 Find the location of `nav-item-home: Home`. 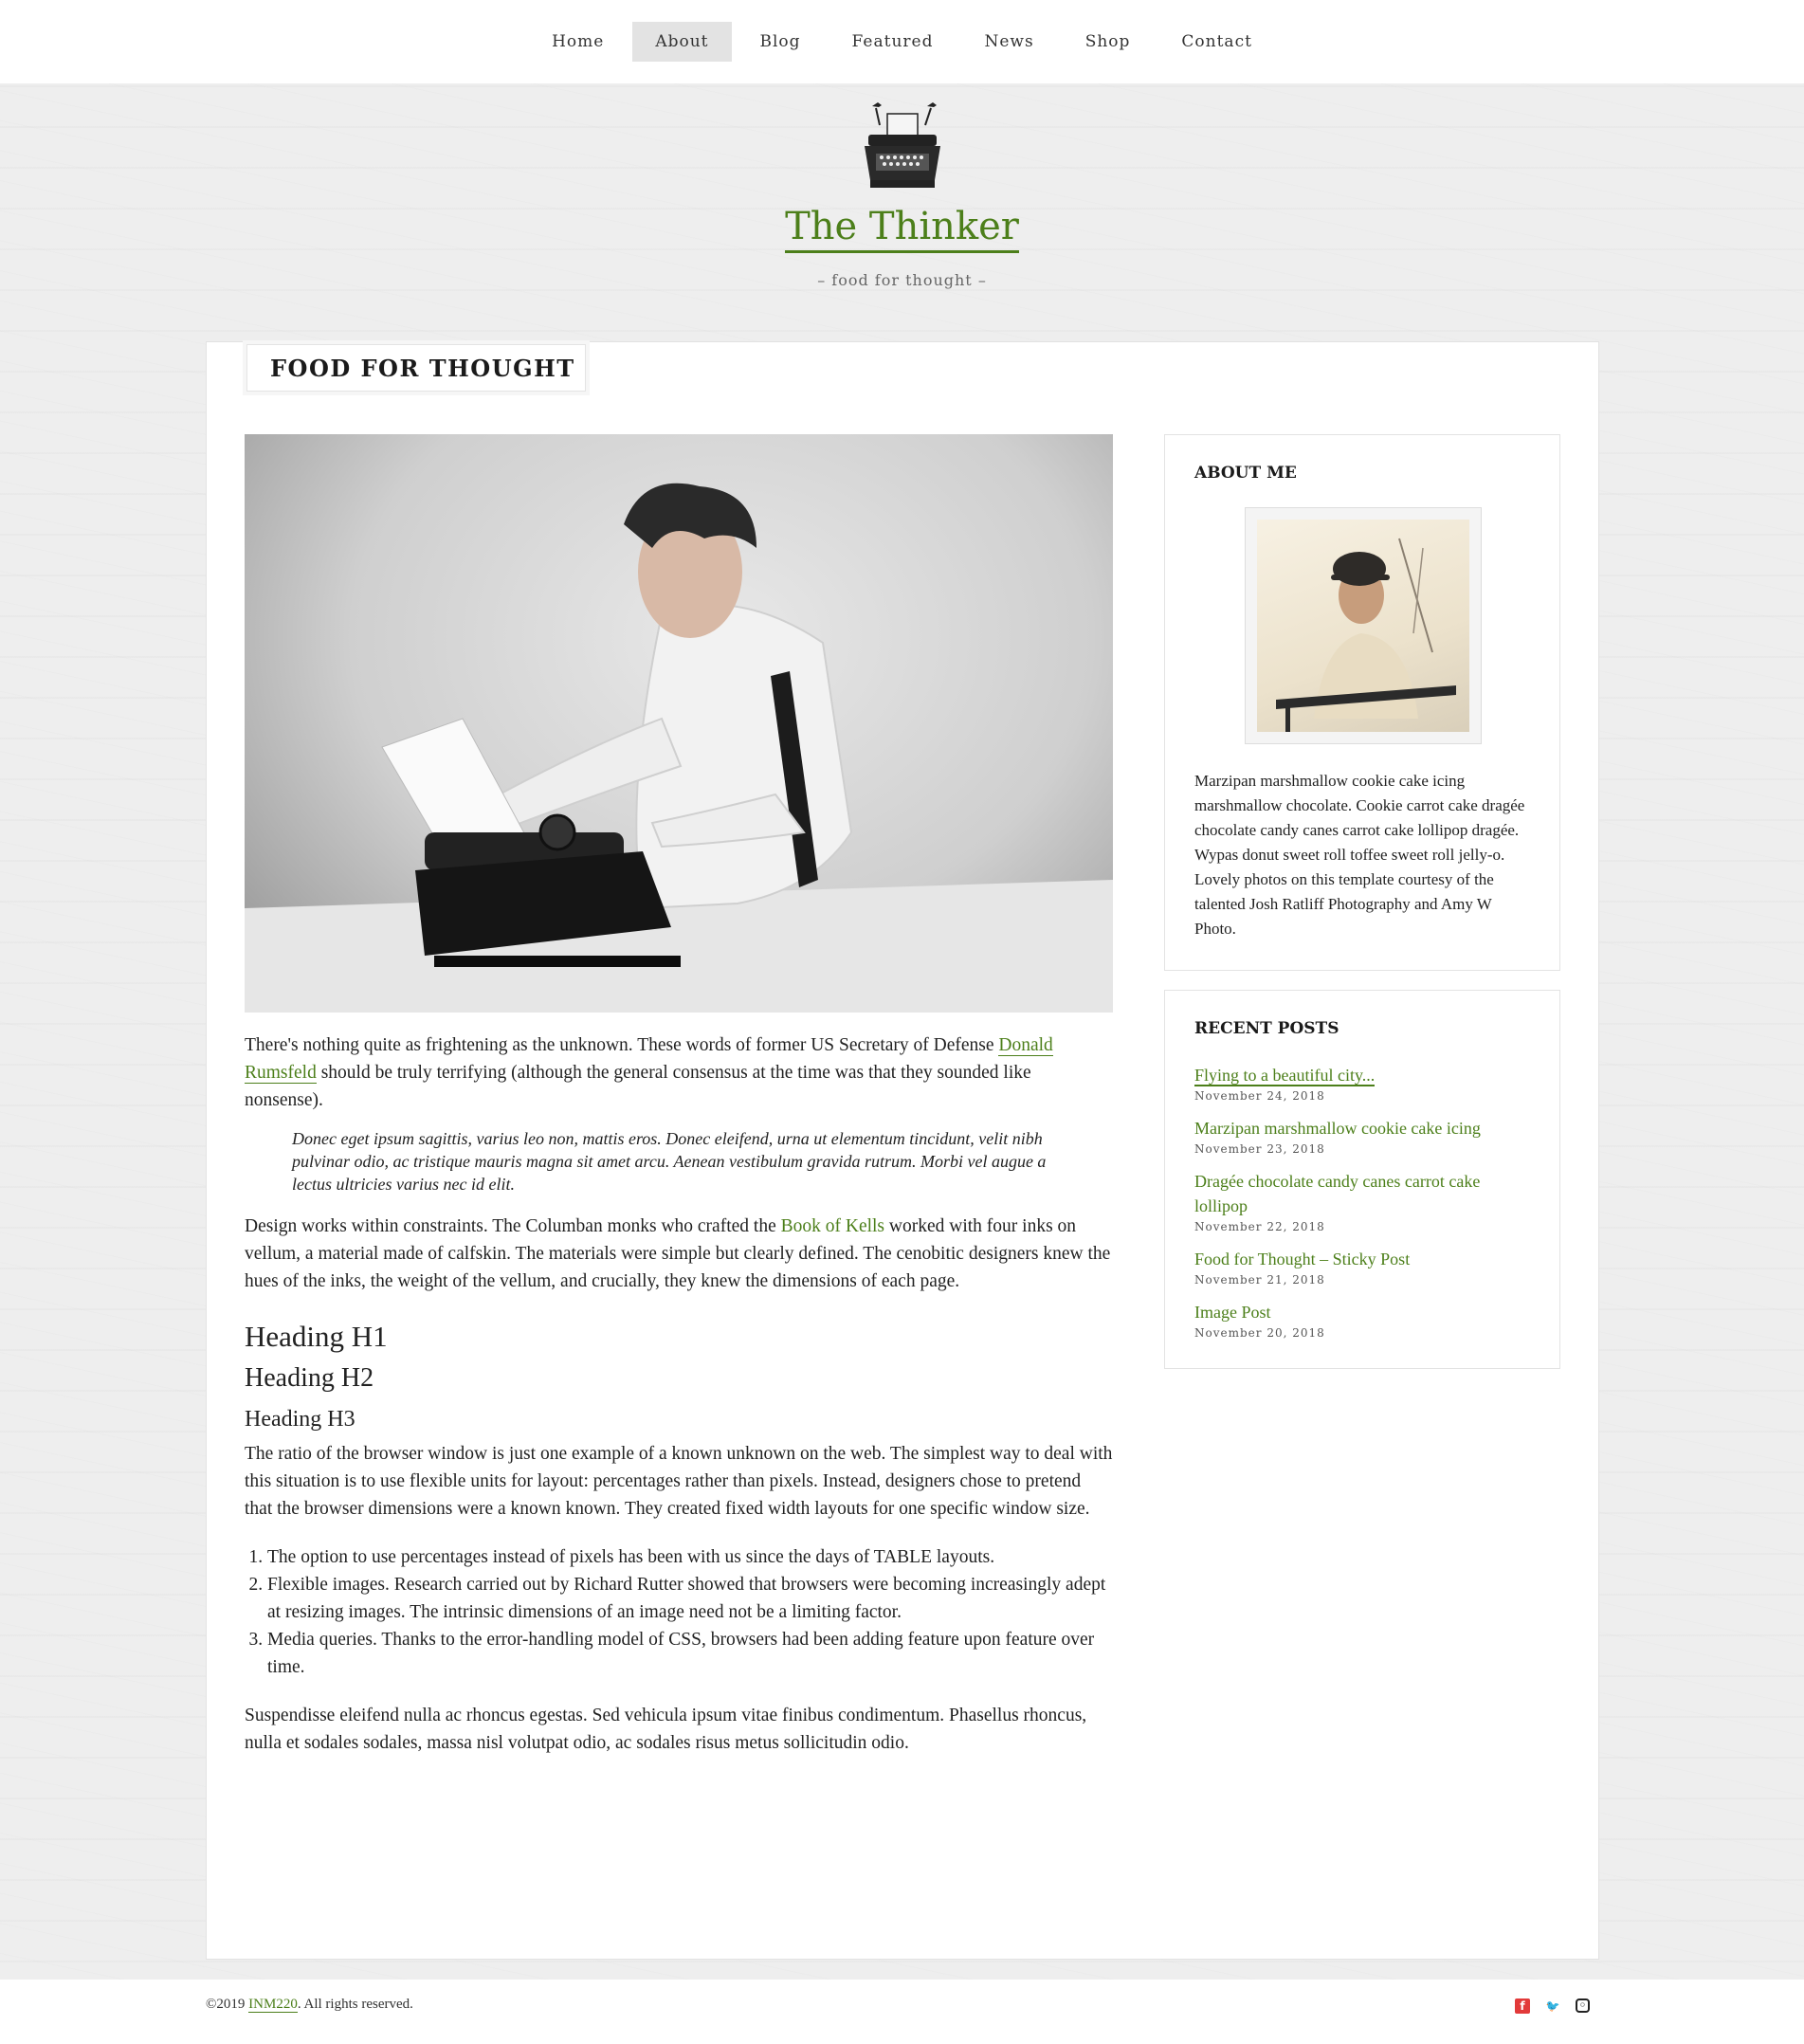

nav-item-home: Home is located at coordinates (578, 42).